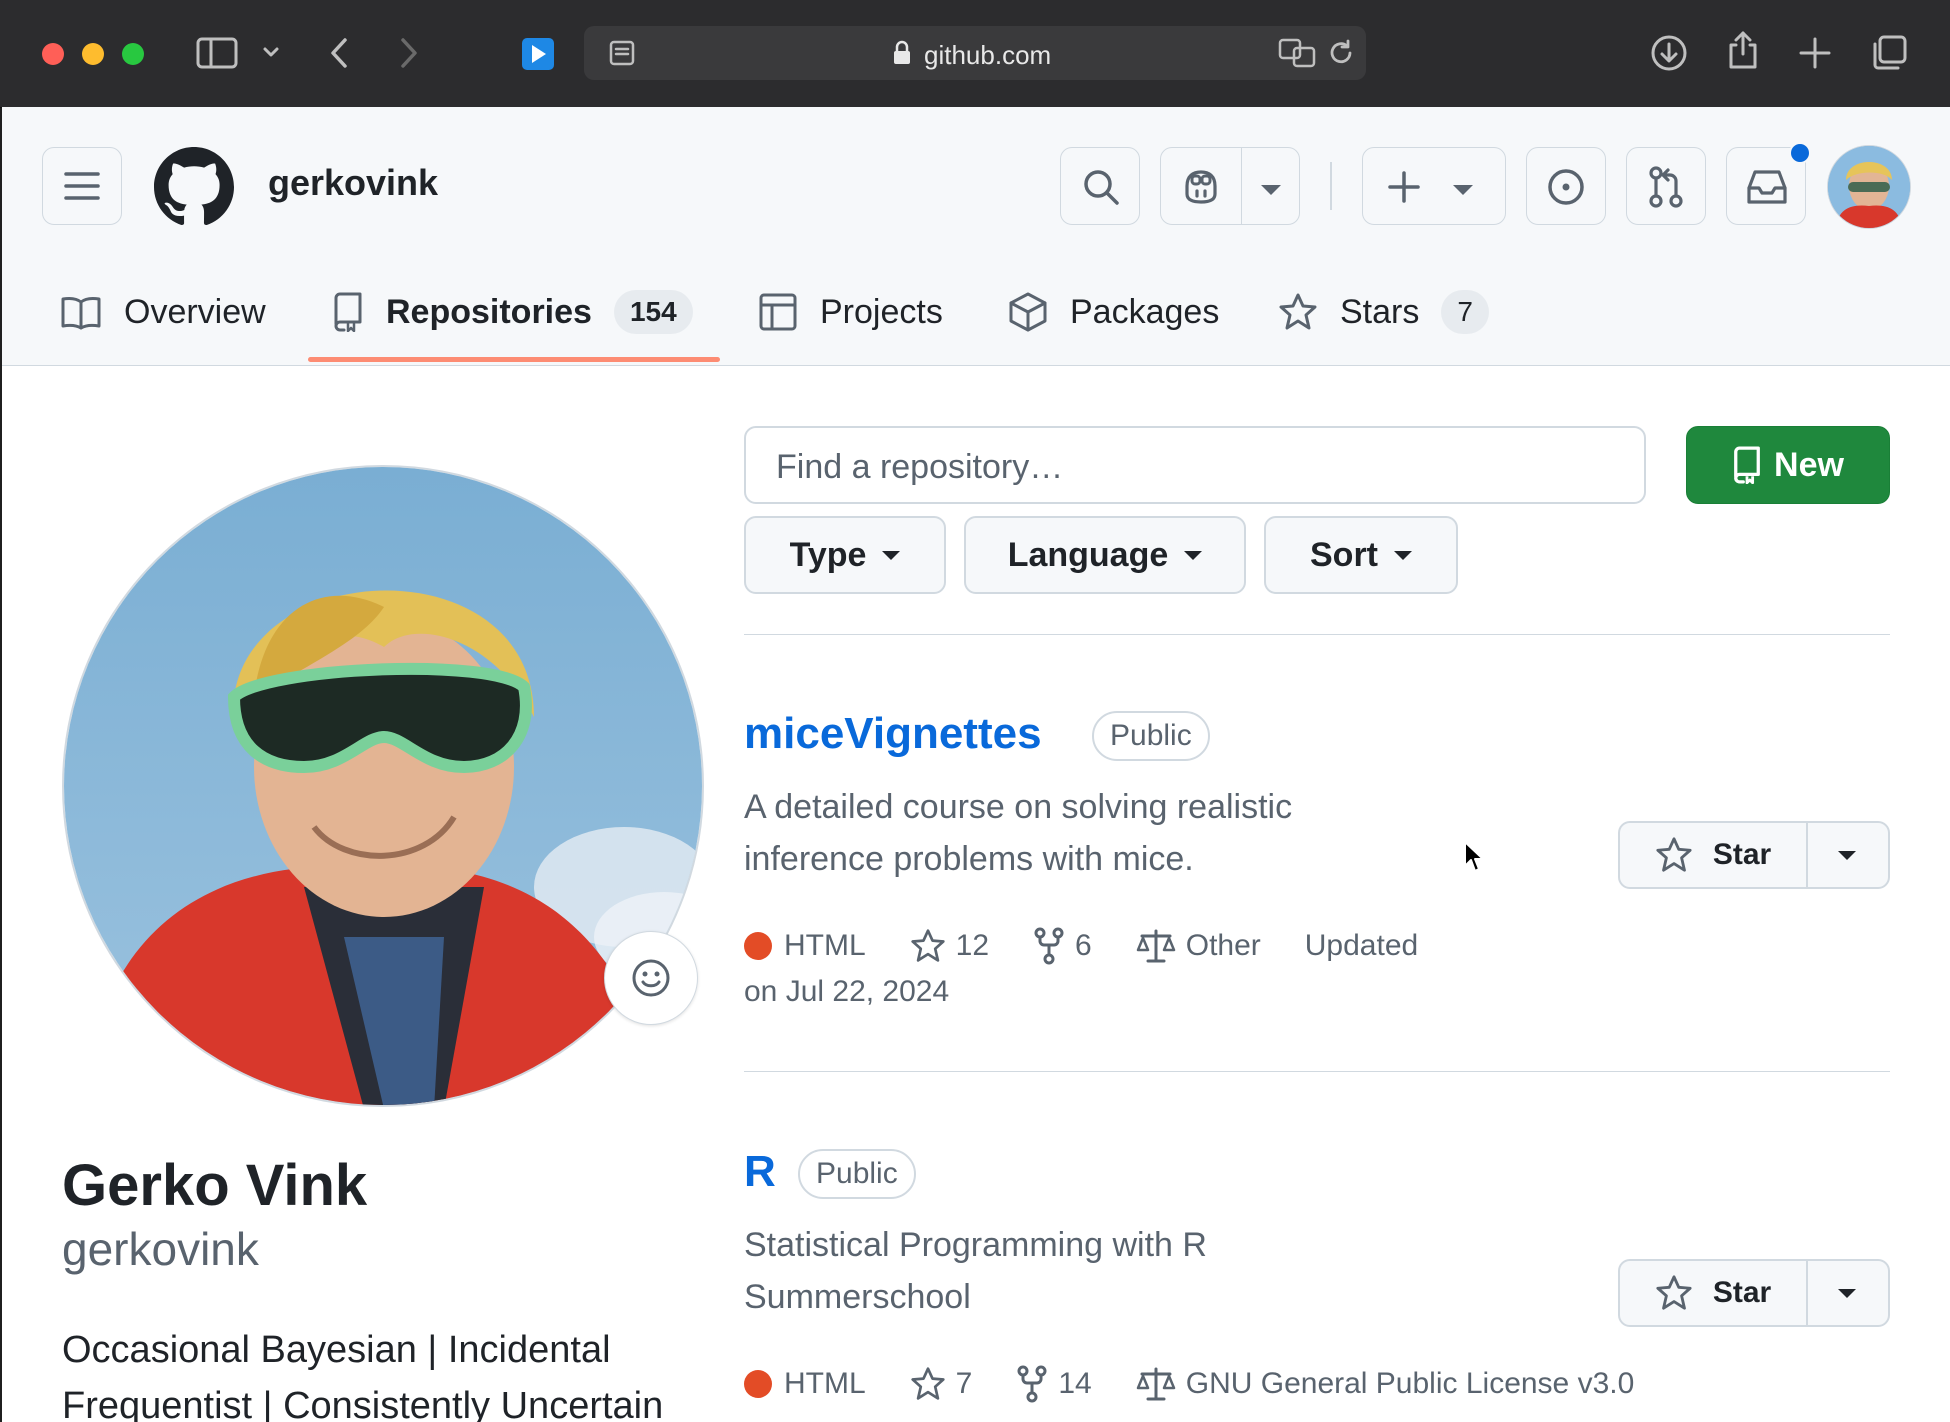 The height and width of the screenshot is (1422, 1950). What do you see at coordinates (1331, 186) in the screenshot?
I see `header-divider` at bounding box center [1331, 186].